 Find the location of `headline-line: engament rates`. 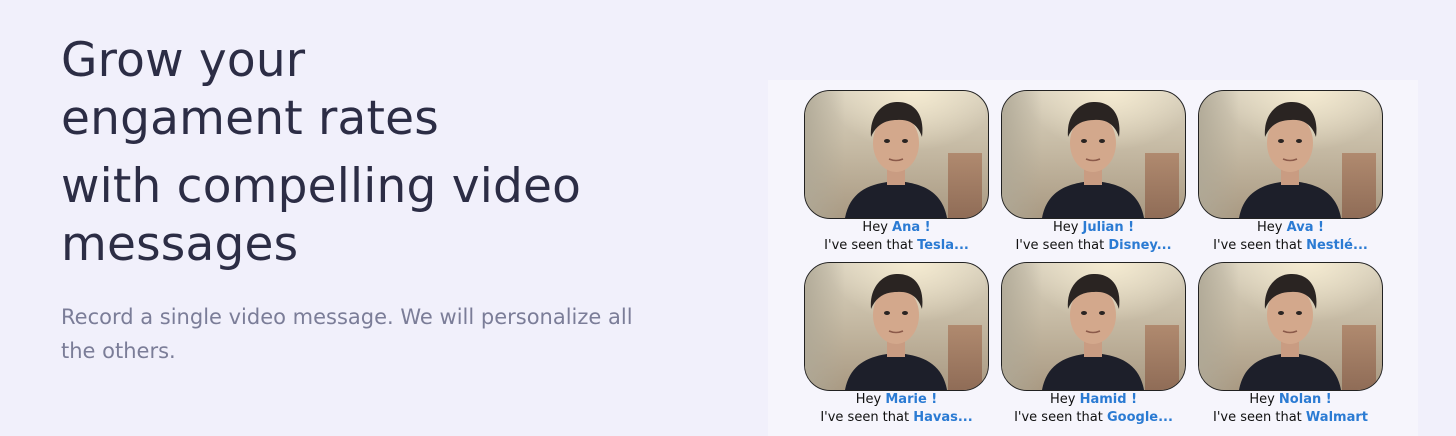

headline-line: engament rates is located at coordinates (250, 118).